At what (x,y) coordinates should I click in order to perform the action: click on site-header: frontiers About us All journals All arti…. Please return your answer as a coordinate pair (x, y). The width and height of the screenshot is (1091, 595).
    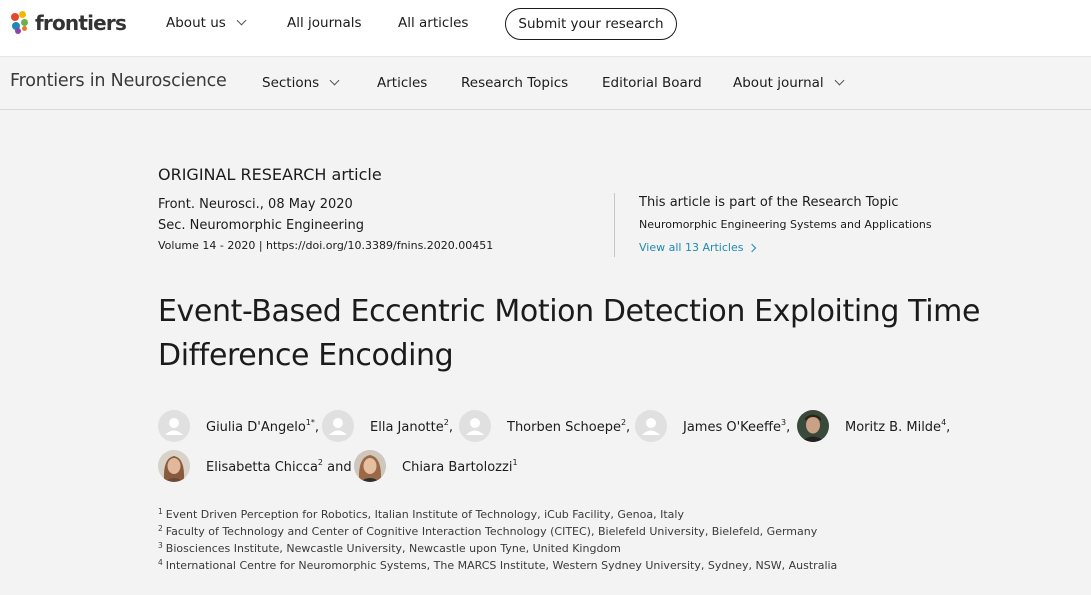
    Looking at the image, I should click on (545, 28).